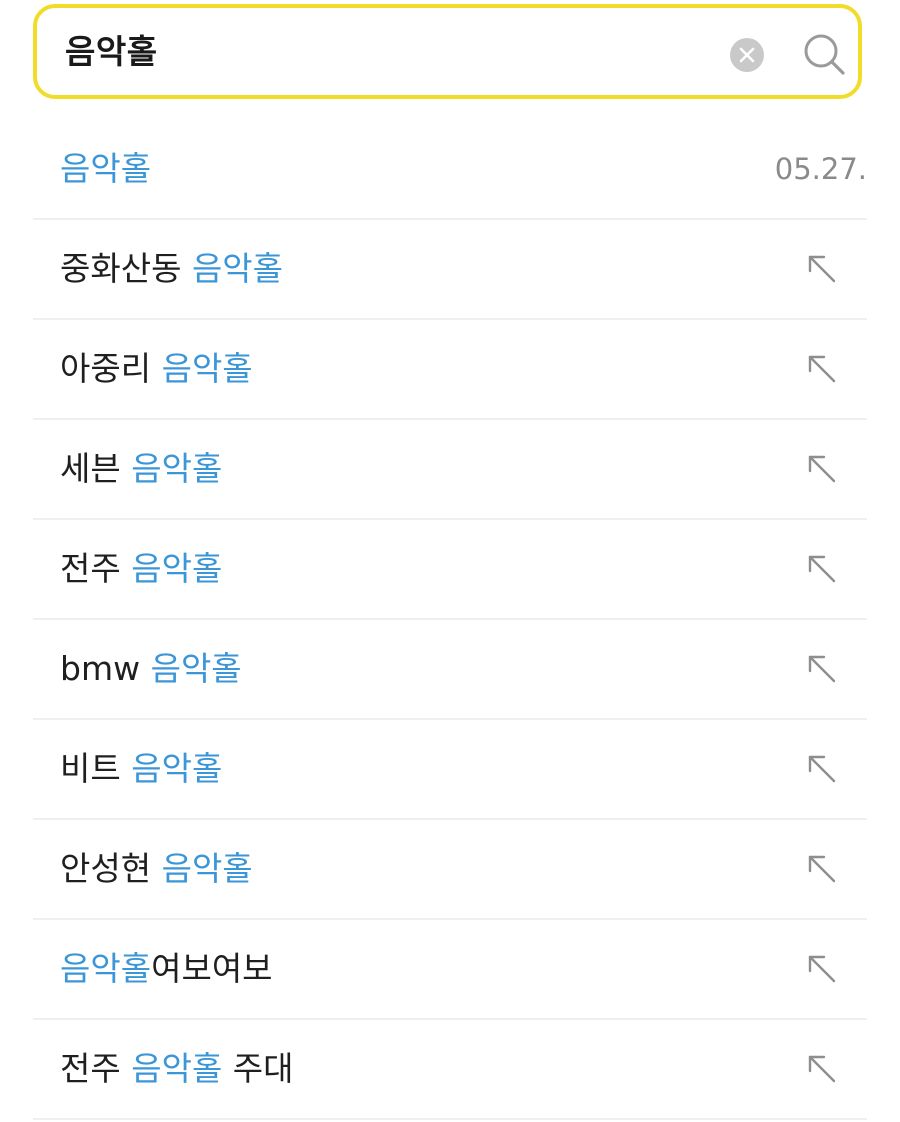  I want to click on recent-search-text: 음악홀, so click(106, 168).